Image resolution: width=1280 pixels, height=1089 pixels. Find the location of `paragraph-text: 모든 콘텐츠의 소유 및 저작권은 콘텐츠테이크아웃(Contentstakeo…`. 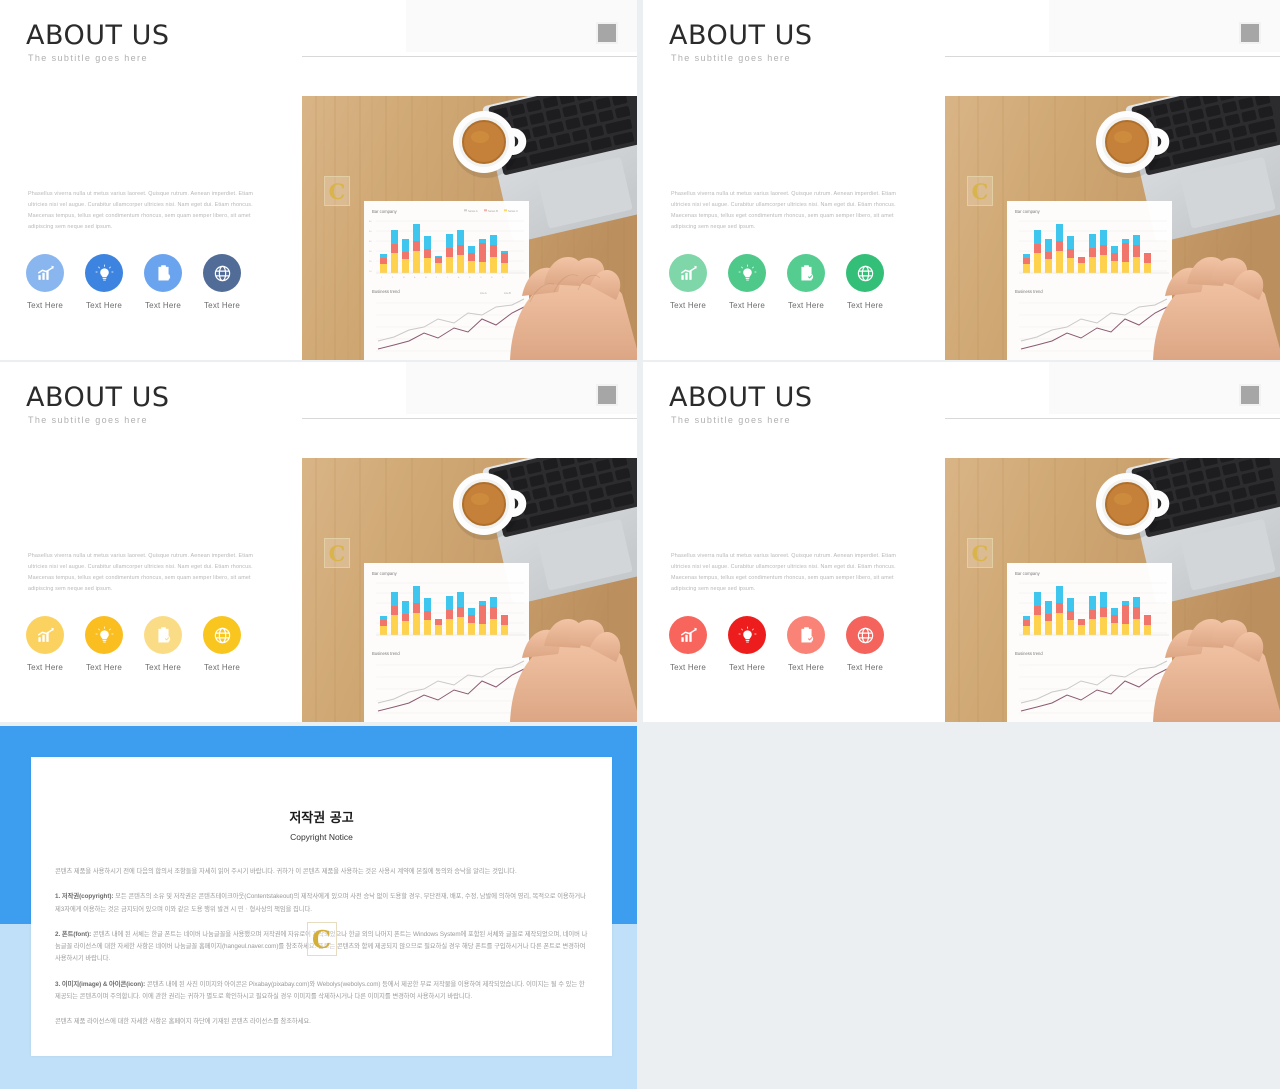

paragraph-text: 모든 콘텐츠의 소유 및 저작권은 콘텐츠테이크아웃(Contentstakeo… is located at coordinates (320, 903).